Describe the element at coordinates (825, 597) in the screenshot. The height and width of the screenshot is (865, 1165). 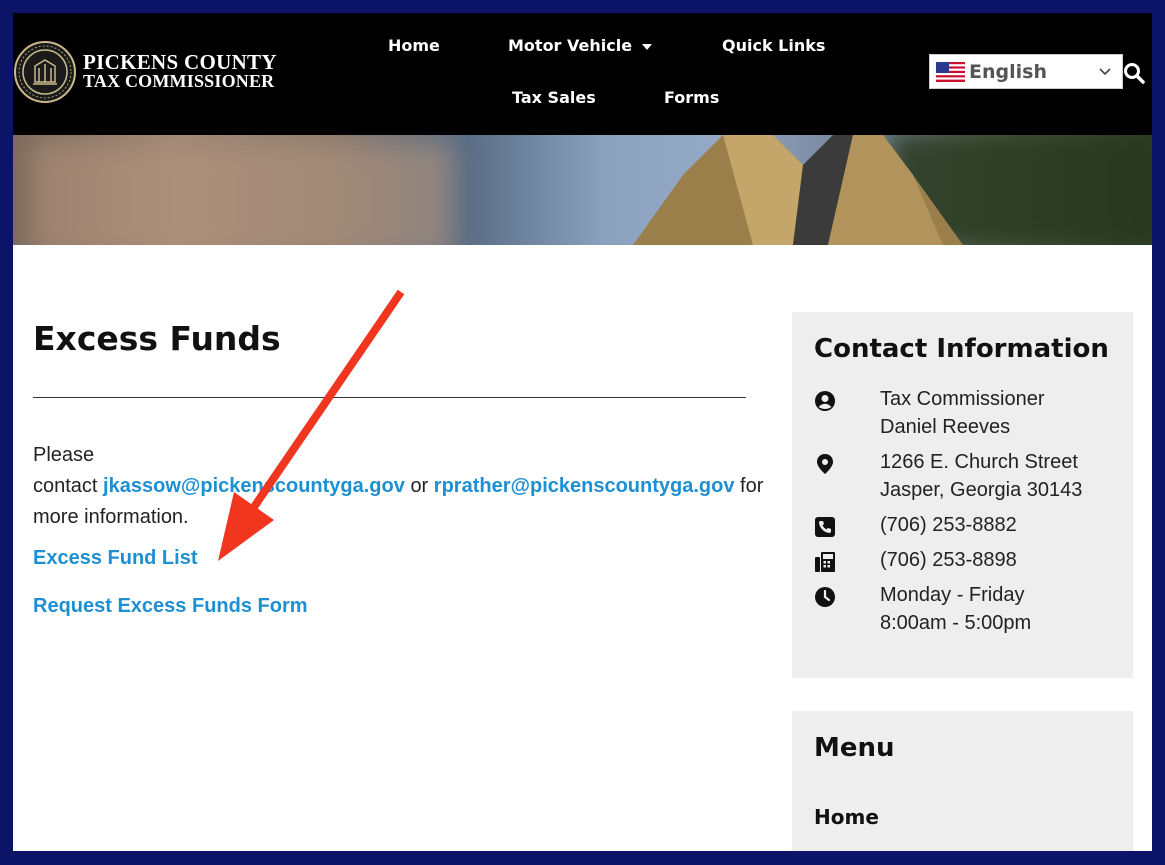
I see `clock-icon` at that location.